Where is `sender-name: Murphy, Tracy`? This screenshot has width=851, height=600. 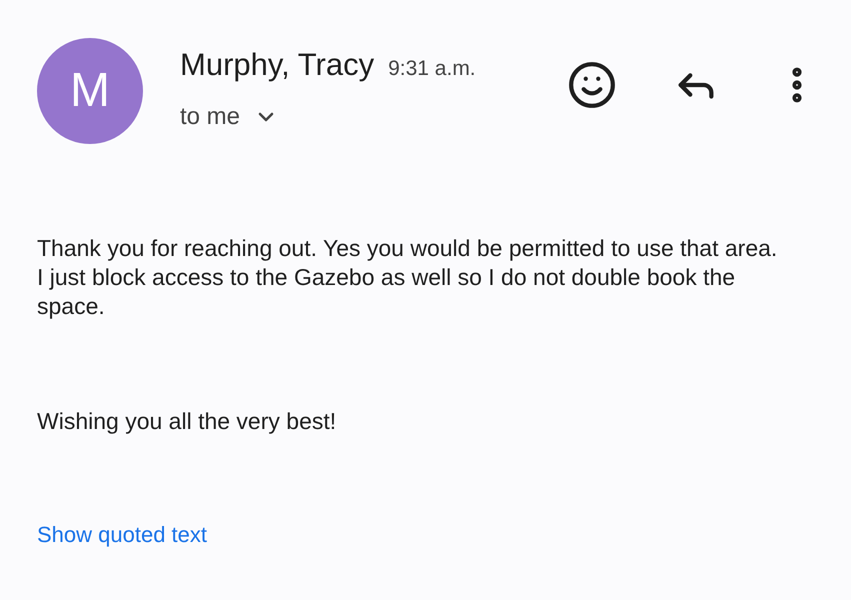
sender-name: Murphy, Tracy is located at coordinates (277, 65).